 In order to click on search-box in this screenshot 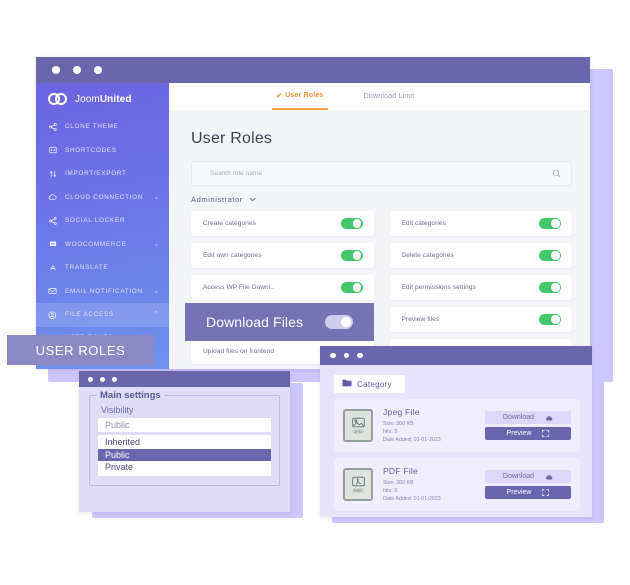, I will do `click(381, 173)`.